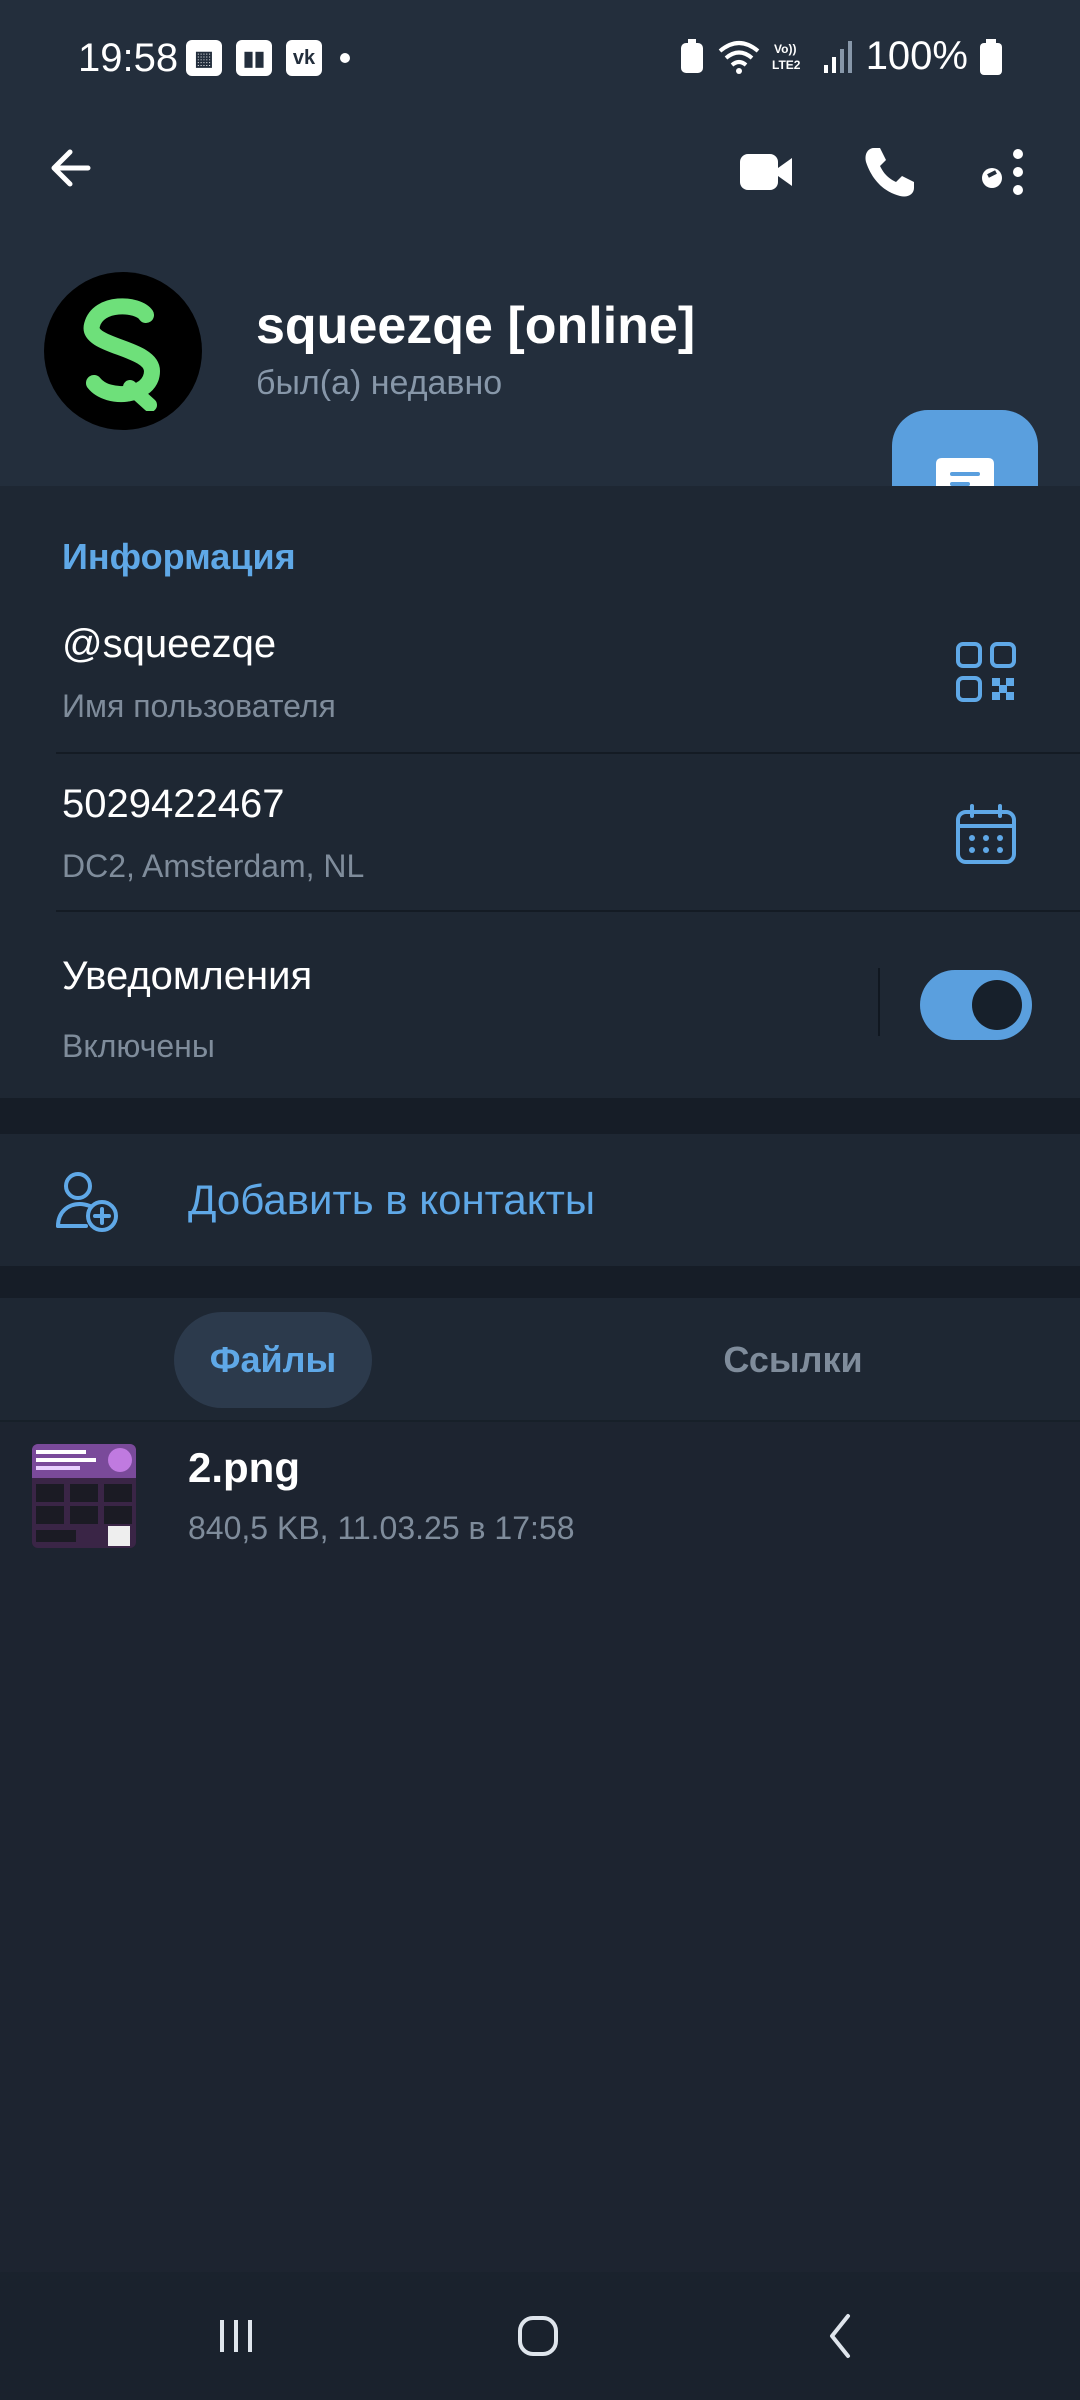  I want to click on profile-name: squeezqe [online], so click(476, 326).